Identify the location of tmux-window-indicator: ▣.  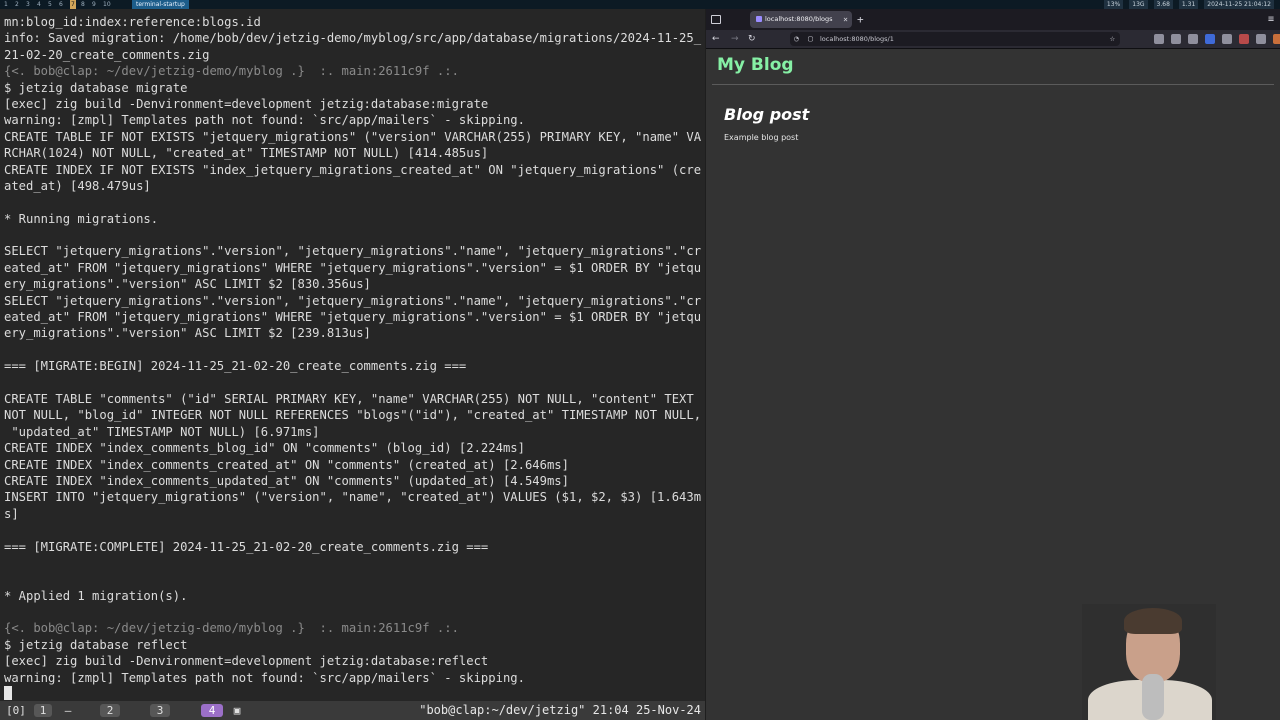
(237, 710).